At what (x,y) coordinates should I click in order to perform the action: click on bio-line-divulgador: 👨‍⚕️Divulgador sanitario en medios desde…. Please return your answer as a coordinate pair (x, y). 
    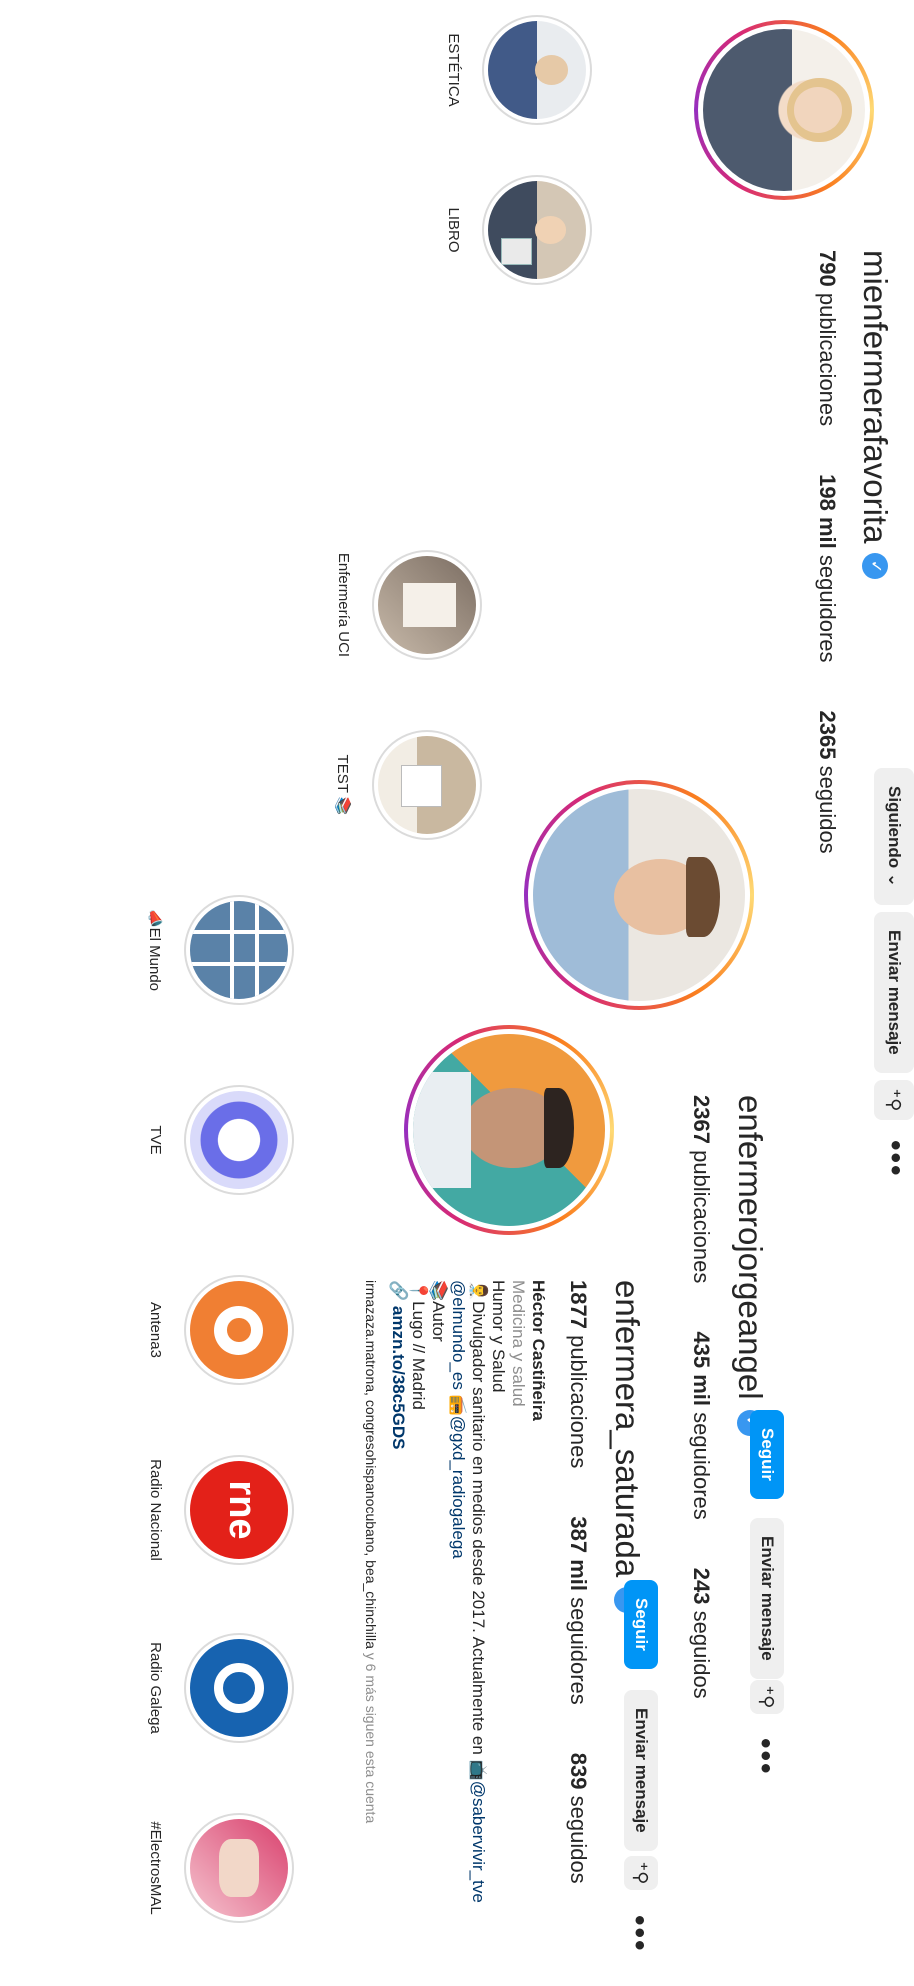
    Looking at the image, I should click on (478, 1591).